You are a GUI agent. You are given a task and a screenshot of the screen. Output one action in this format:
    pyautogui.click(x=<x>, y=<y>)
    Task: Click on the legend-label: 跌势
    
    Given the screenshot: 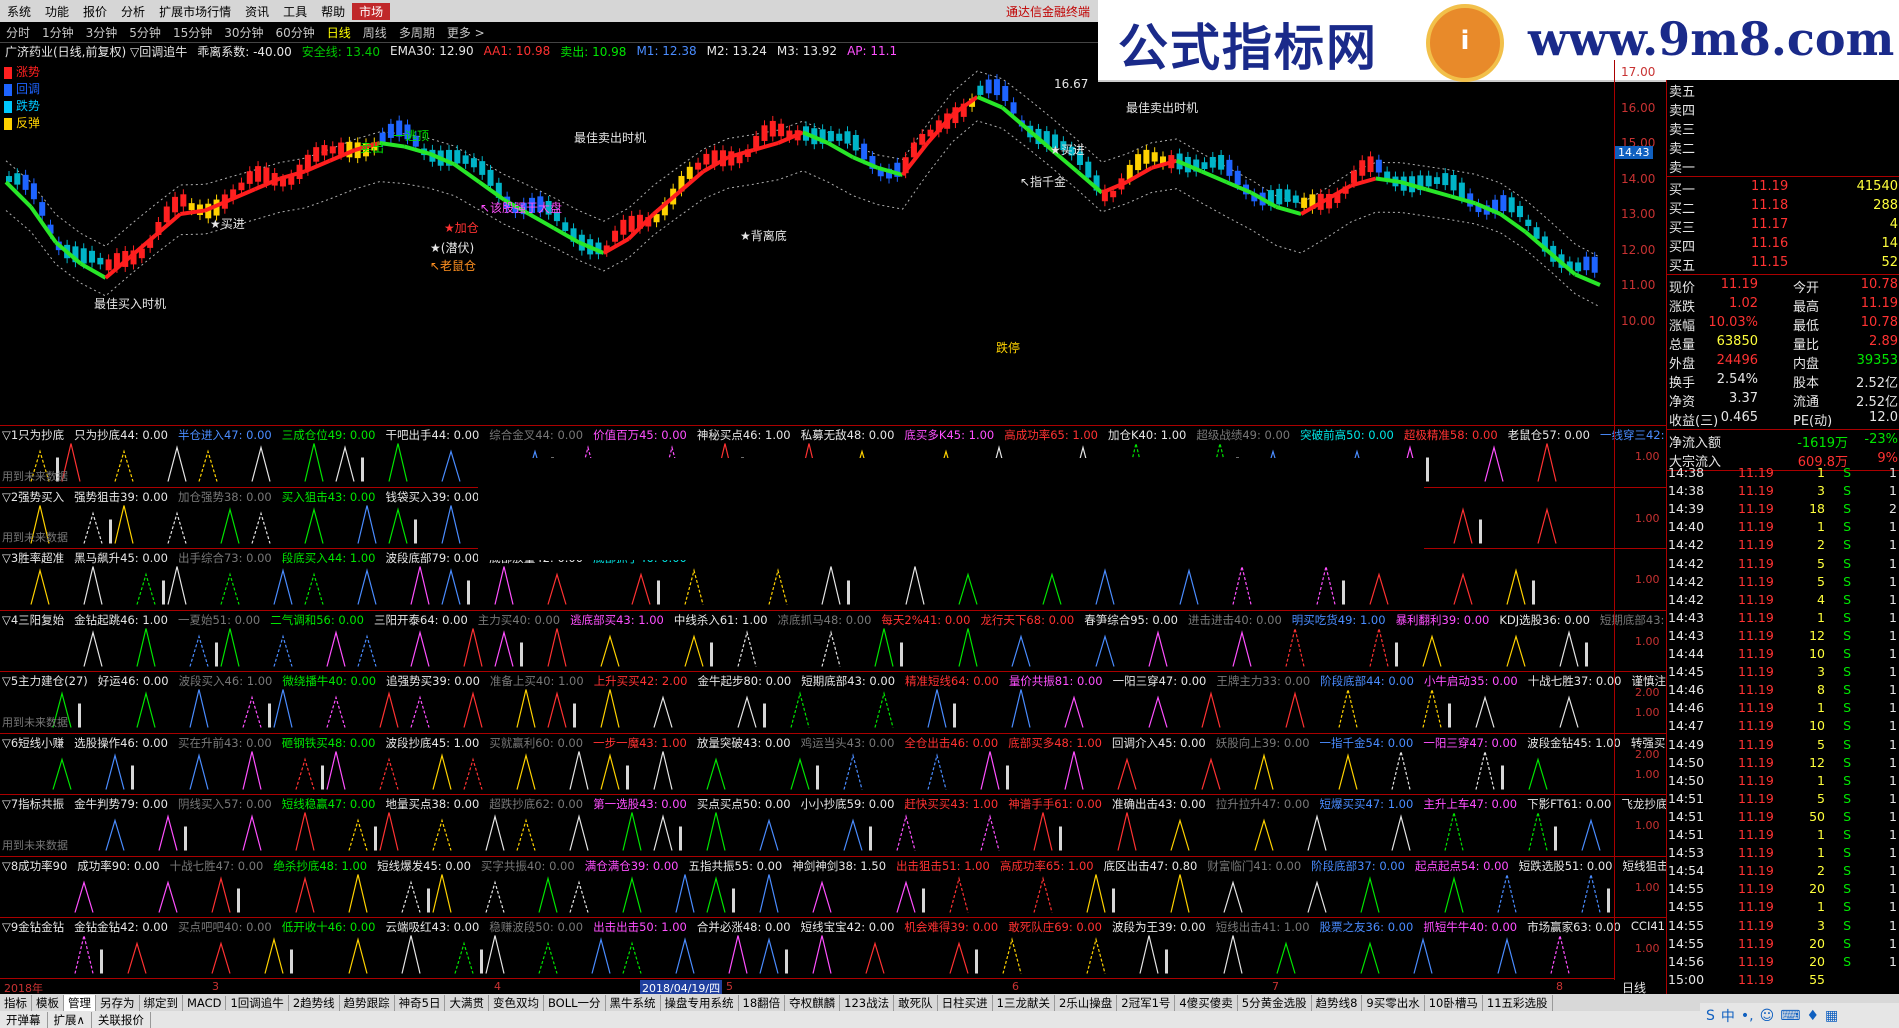 What is the action you would take?
    pyautogui.click(x=28, y=106)
    